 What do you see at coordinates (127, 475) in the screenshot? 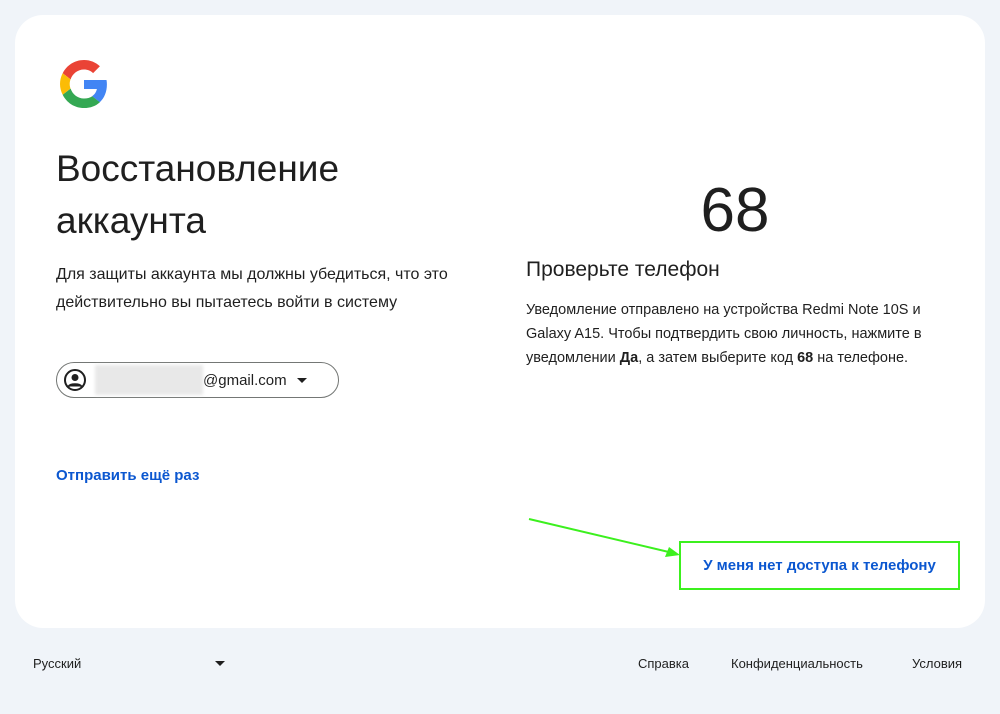
I see `resend-link: Отправить ещё раз` at bounding box center [127, 475].